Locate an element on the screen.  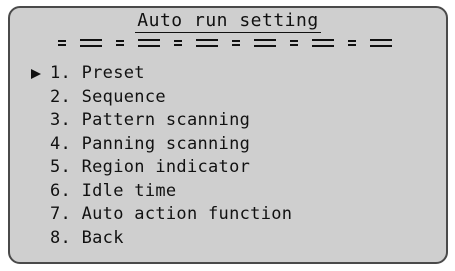
menu-item-panning-scanning: 4. Panning scanning is located at coordinates (160, 145).